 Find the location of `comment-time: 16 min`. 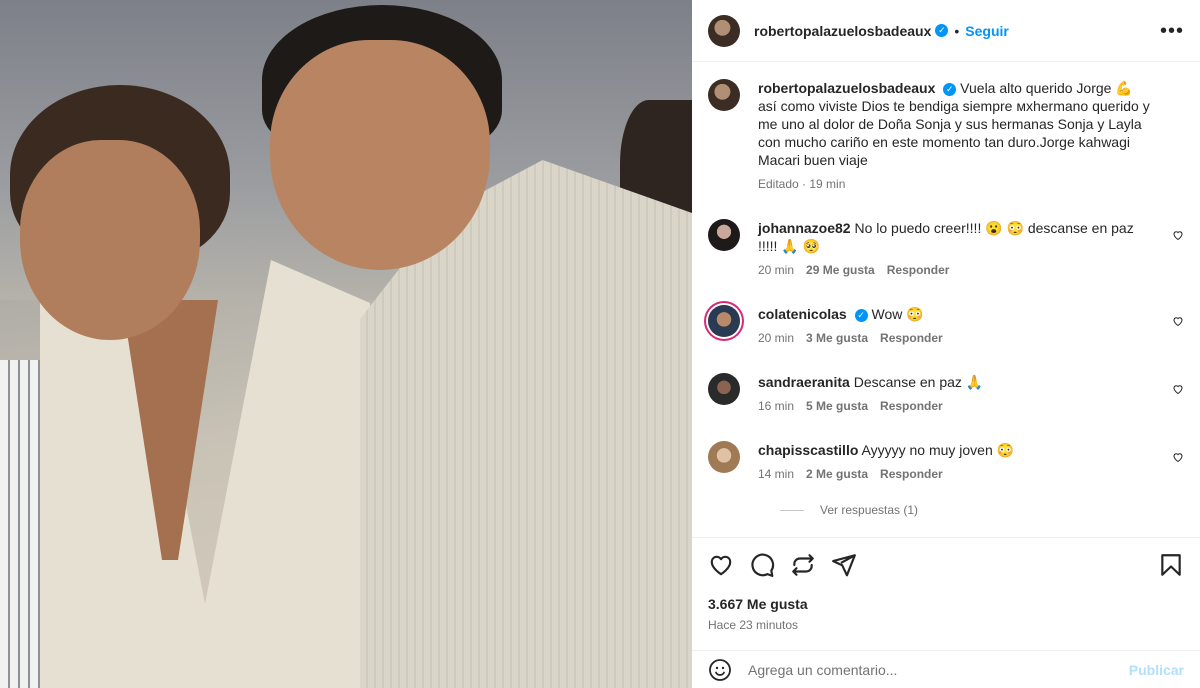

comment-time: 16 min is located at coordinates (776, 406).